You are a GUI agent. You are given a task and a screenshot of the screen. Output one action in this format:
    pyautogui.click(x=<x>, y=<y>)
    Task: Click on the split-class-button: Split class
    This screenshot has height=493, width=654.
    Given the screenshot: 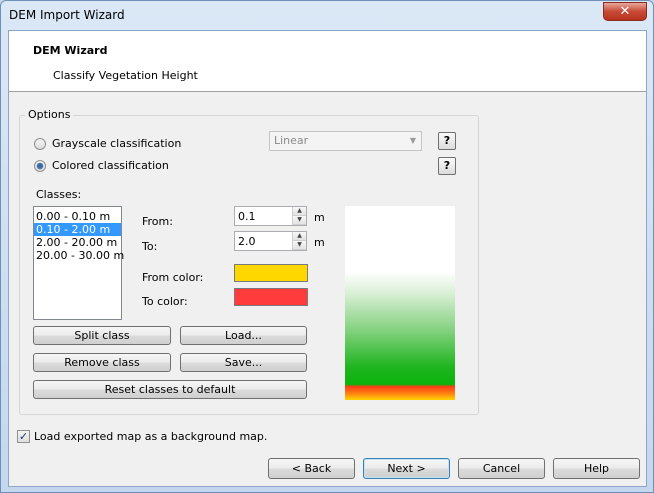 What is the action you would take?
    pyautogui.click(x=102, y=335)
    